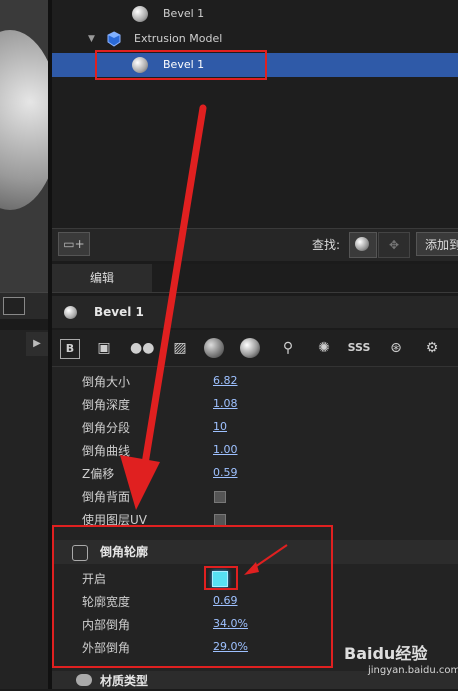 The height and width of the screenshot is (691, 458). What do you see at coordinates (386, 653) in the screenshot?
I see `watermark-logo: Baidu经验` at bounding box center [386, 653].